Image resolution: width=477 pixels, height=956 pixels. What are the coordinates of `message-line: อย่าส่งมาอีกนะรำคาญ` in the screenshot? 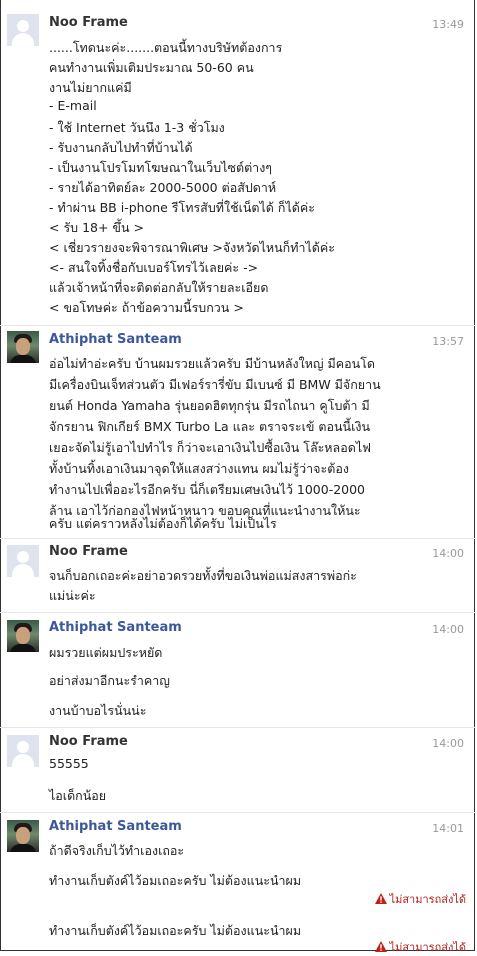 It's located at (109, 680).